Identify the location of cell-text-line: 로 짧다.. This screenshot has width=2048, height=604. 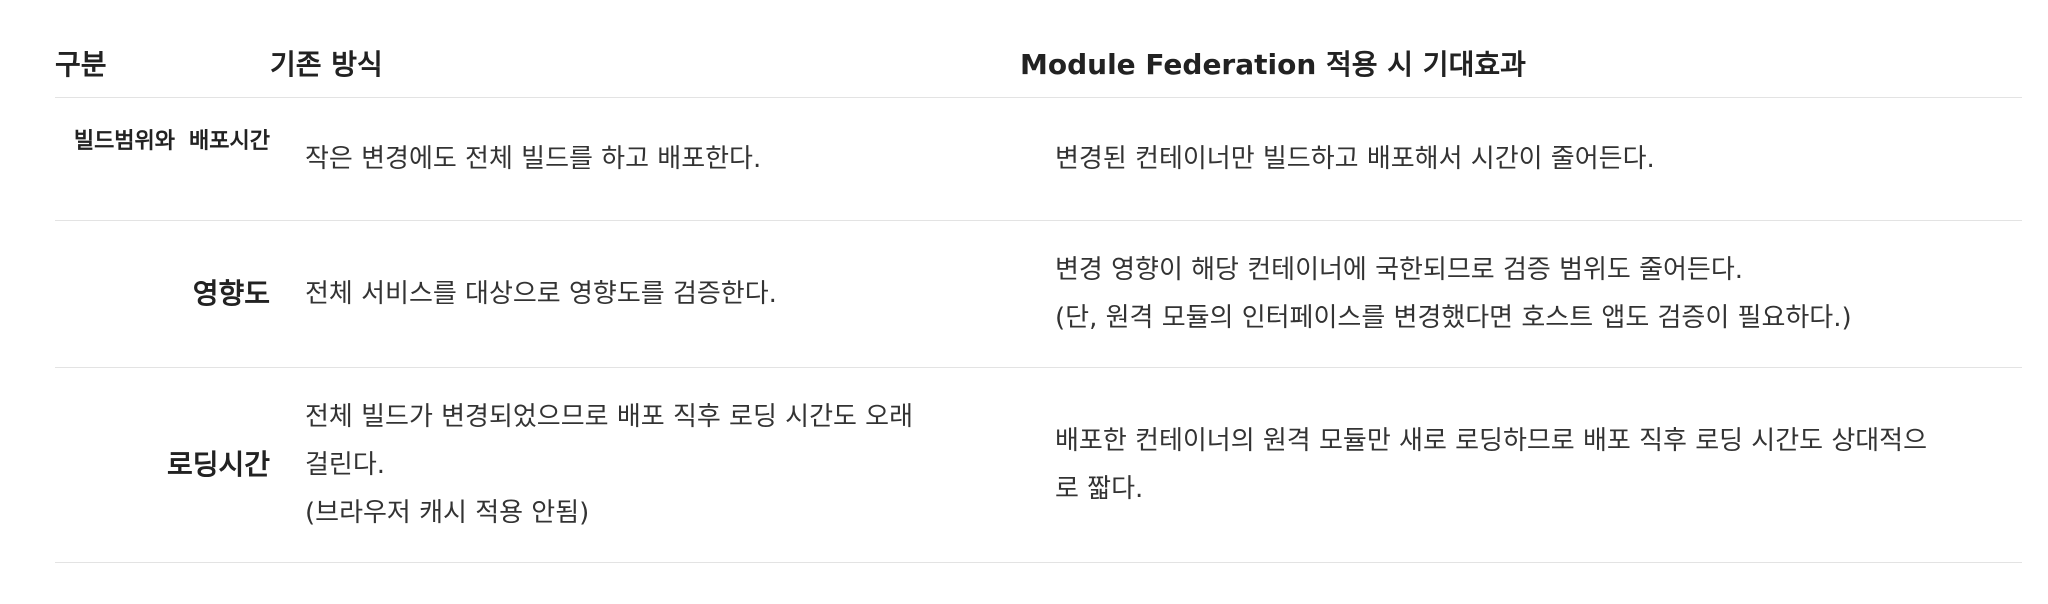
(1099, 489).